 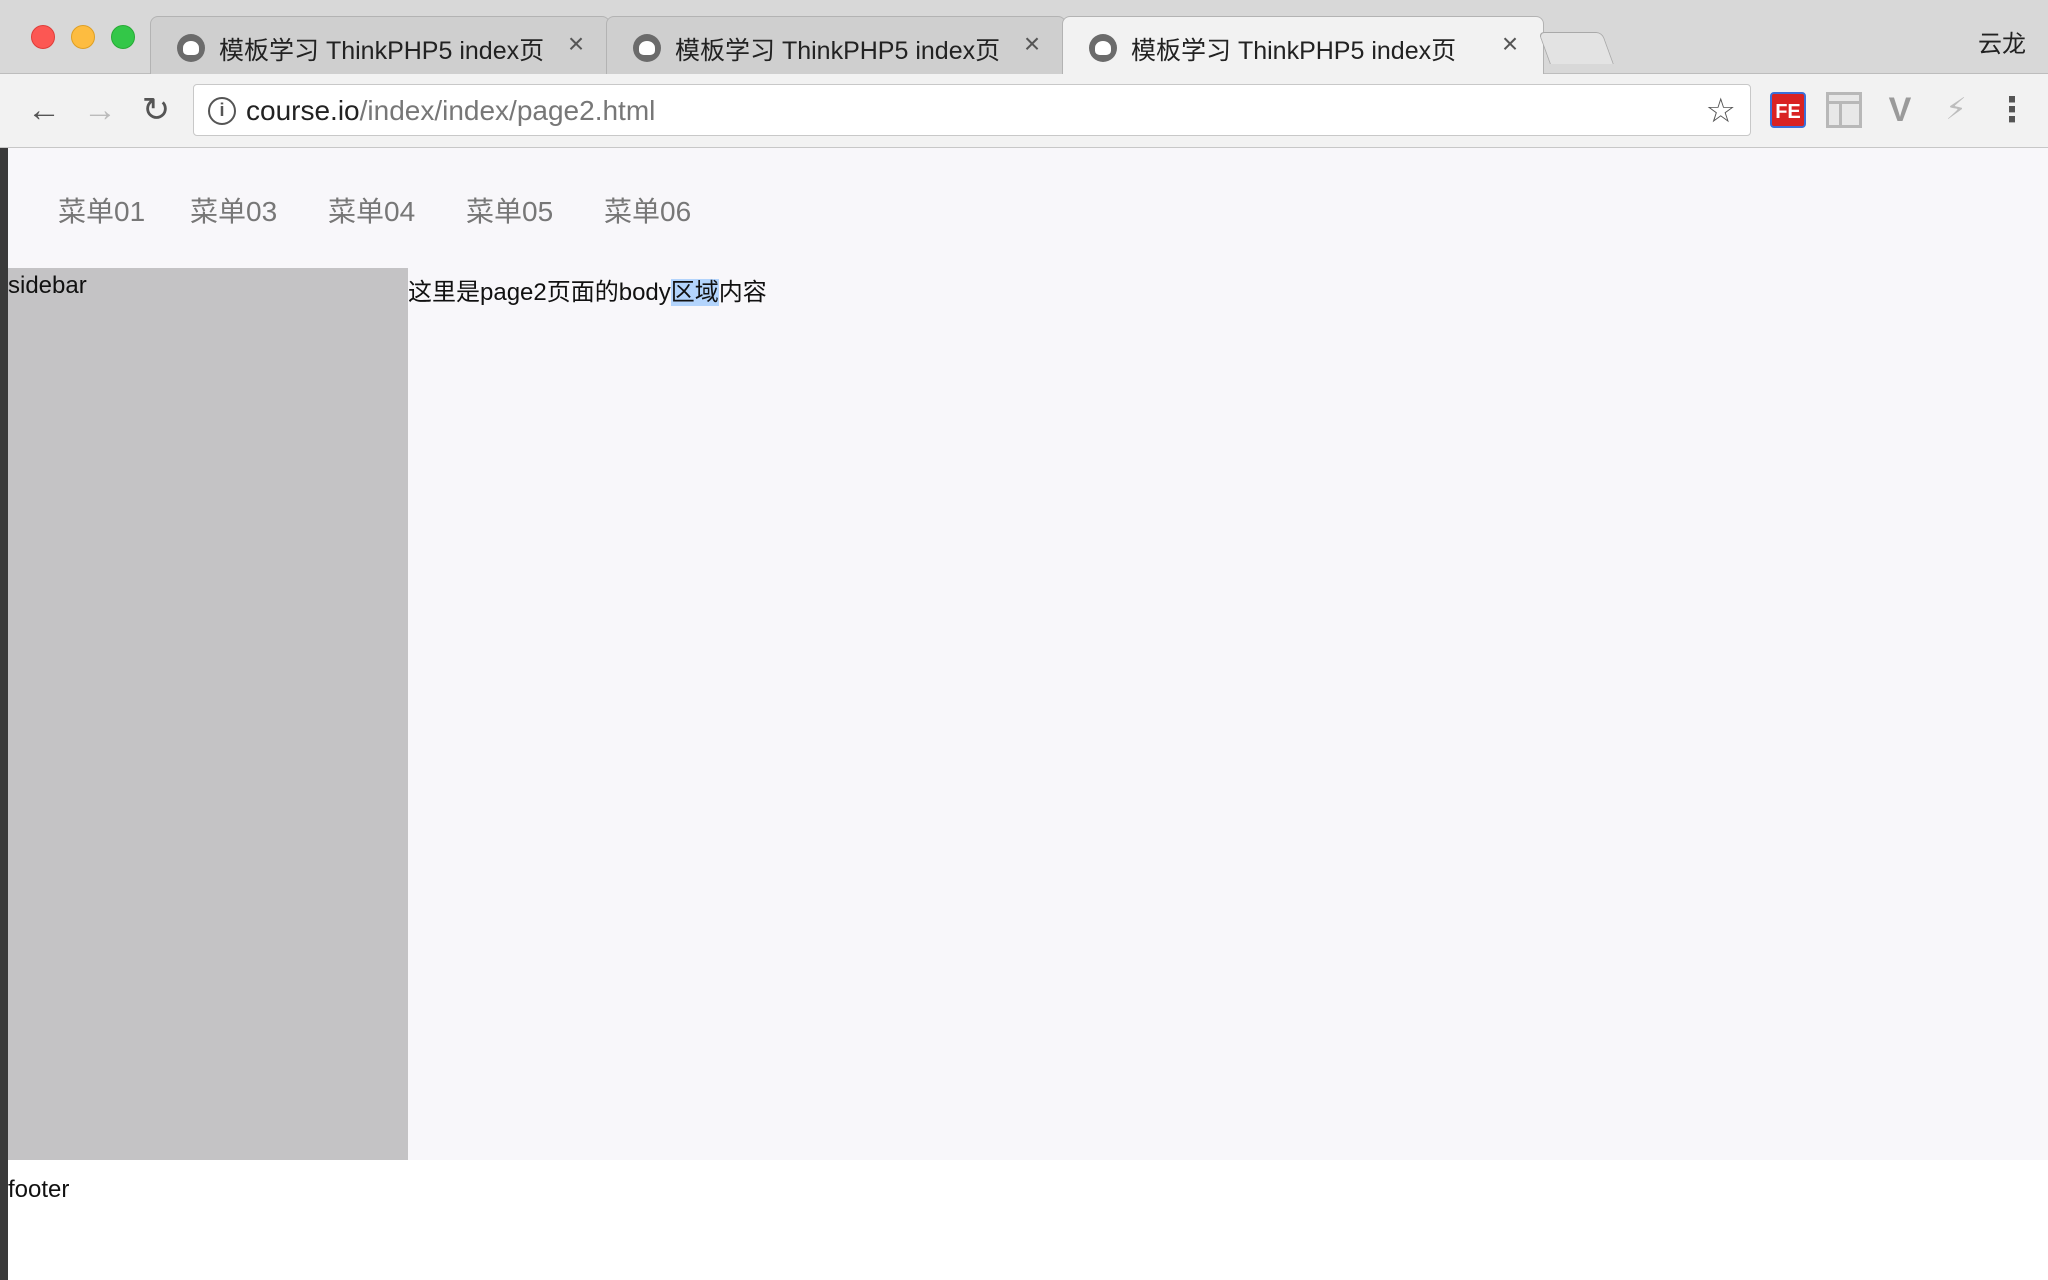 I want to click on page-footer: footer, so click(x=1028, y=1220).